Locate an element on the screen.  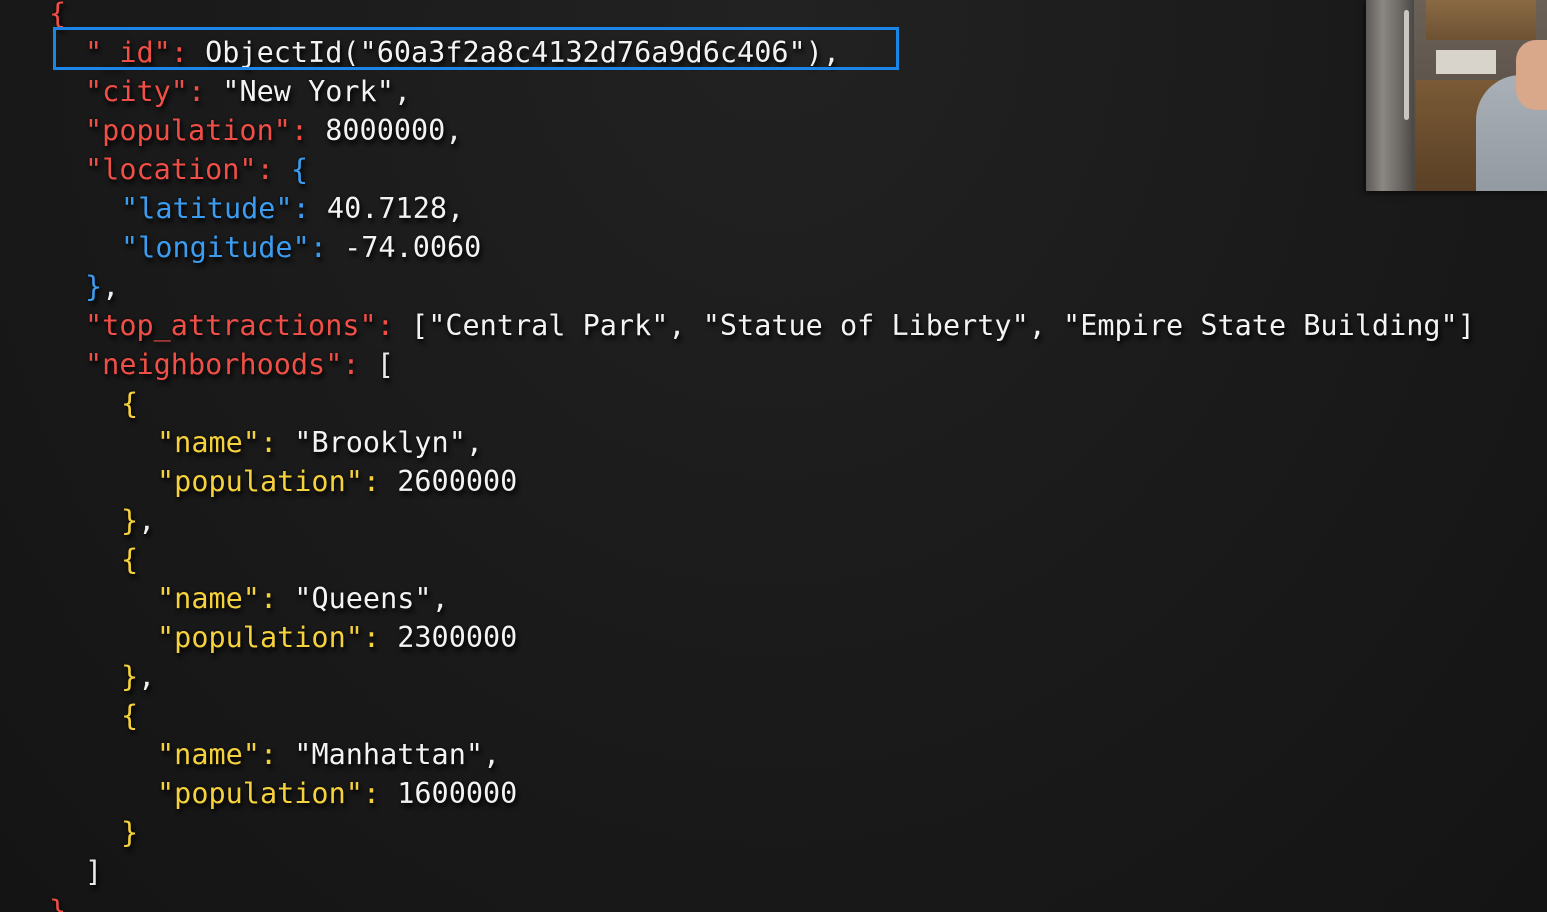
code-line: "population": 8000000, is located at coordinates (274, 130).